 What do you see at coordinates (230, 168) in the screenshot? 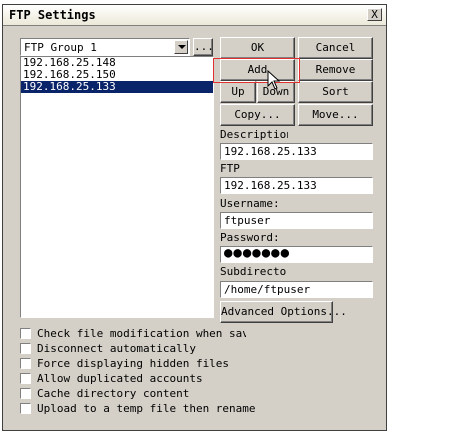
I see `ftp-label: FTP` at bounding box center [230, 168].